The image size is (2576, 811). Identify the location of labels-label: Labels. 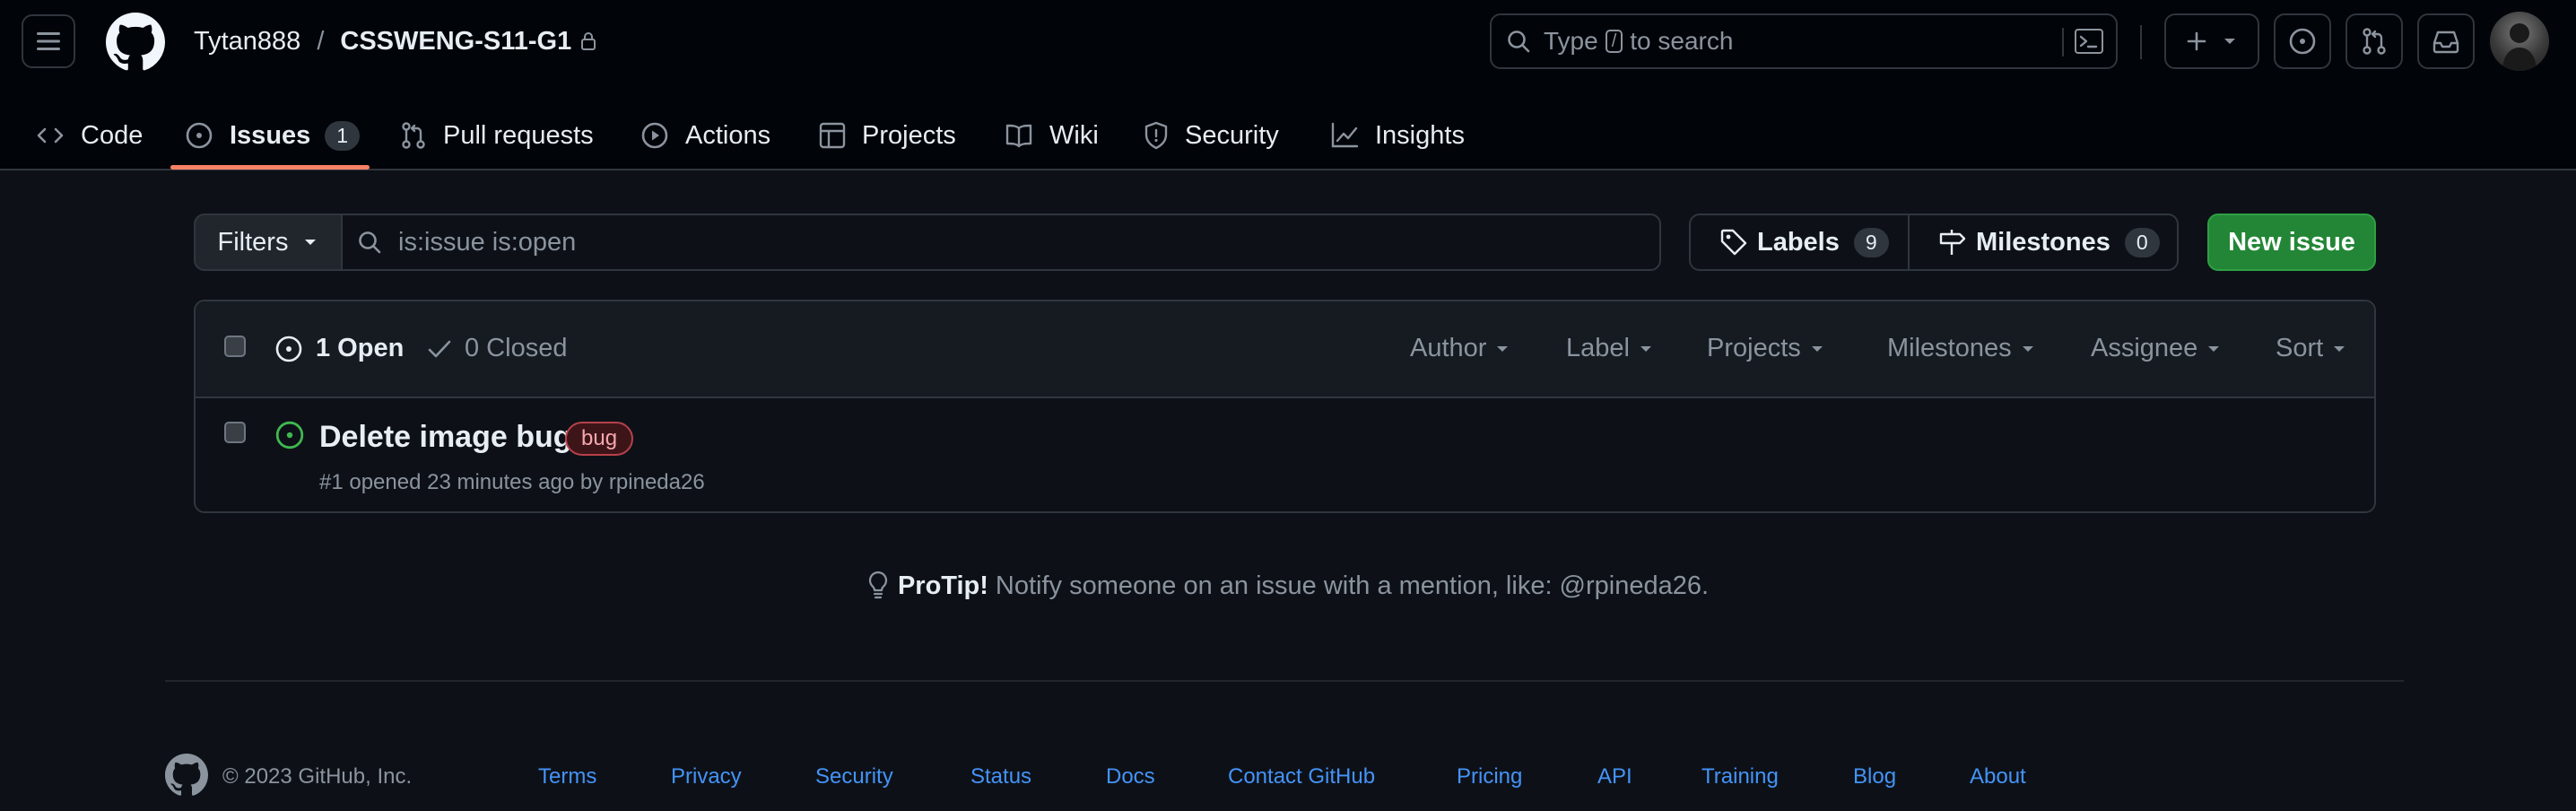
(1798, 242).